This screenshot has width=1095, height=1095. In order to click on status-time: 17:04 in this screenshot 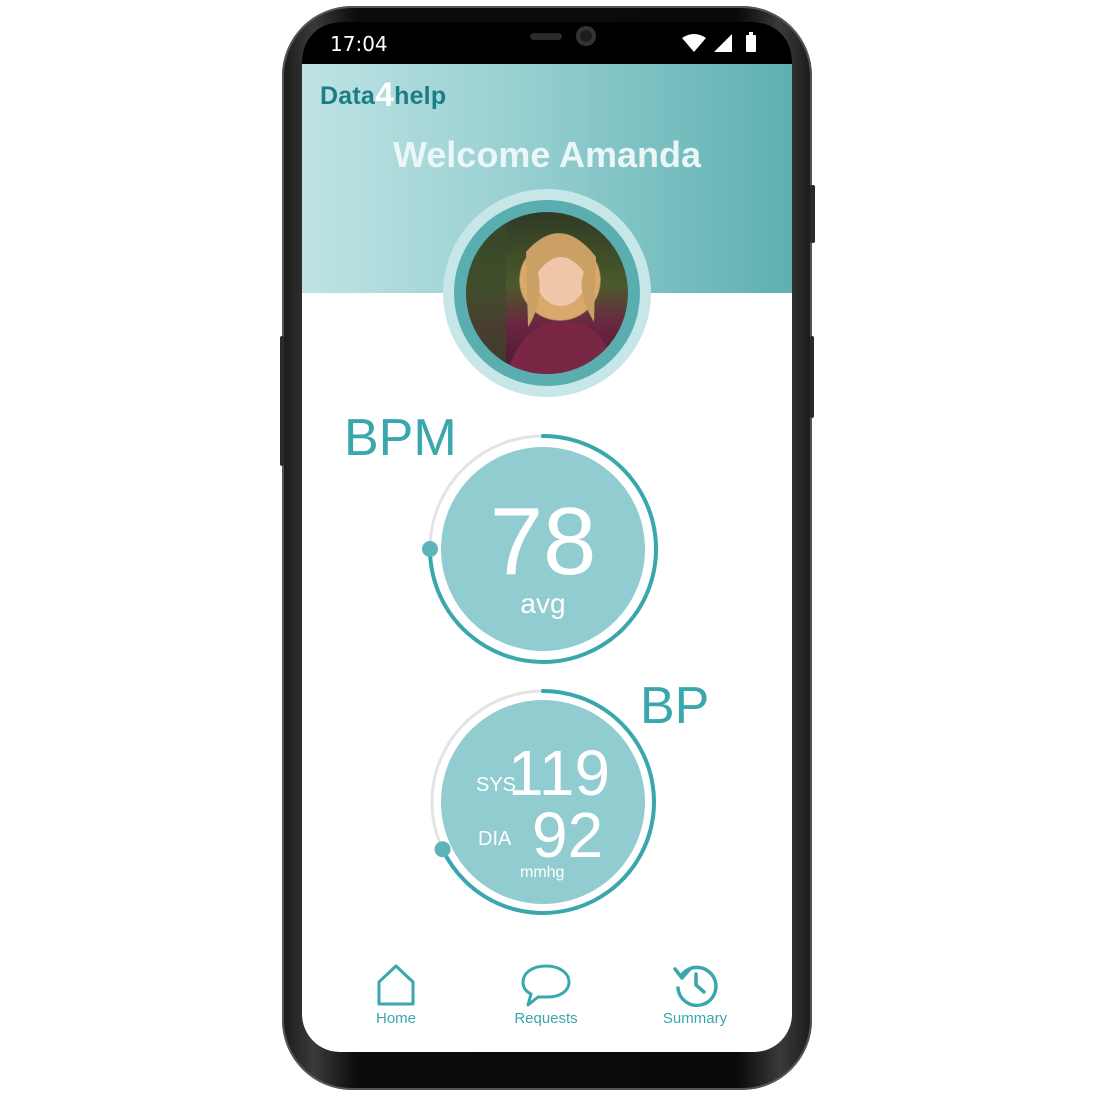, I will do `click(359, 44)`.